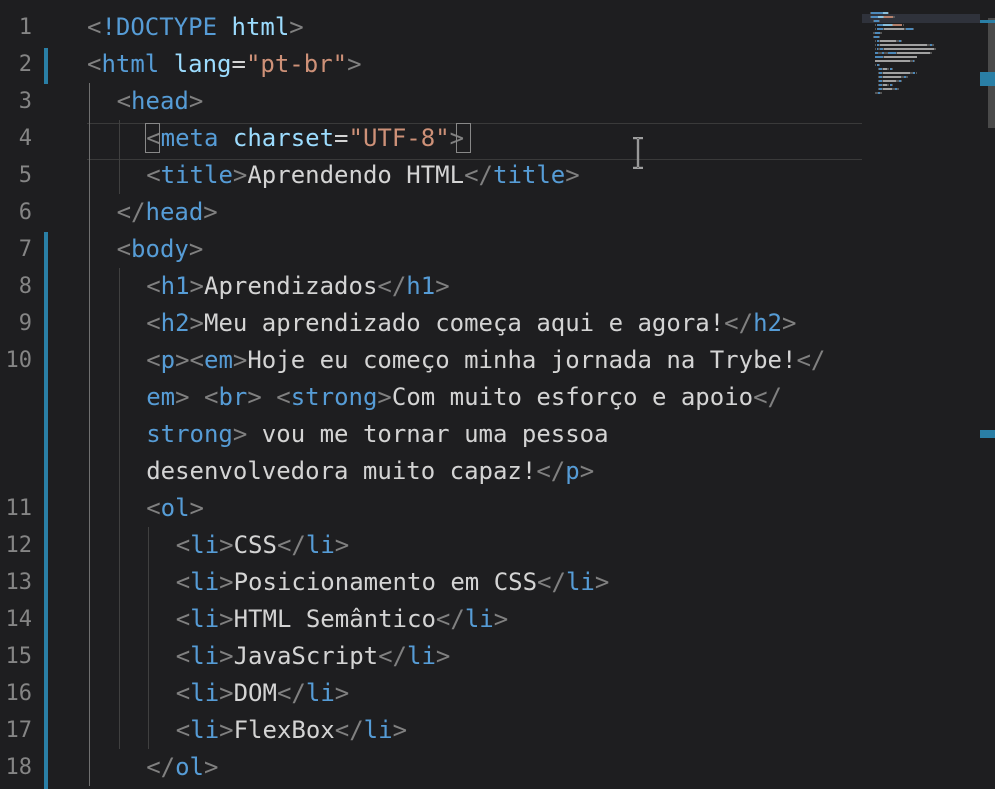 The height and width of the screenshot is (789, 995). I want to click on code-token: body, so click(160, 249).